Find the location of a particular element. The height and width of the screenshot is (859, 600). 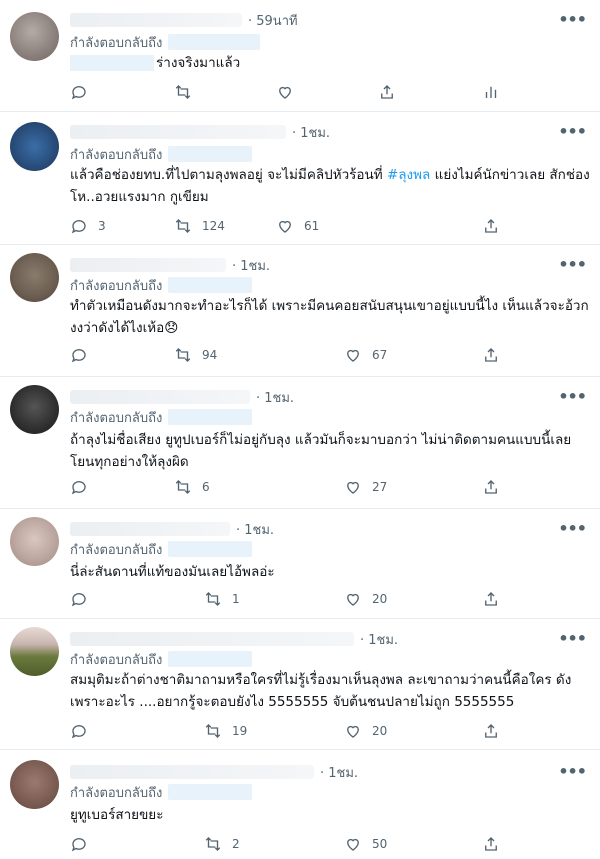

tweet-text: นี่ล่ะสันดานที่แท้ของมันเลยไอ้พลอ่ะ is located at coordinates (172, 572).